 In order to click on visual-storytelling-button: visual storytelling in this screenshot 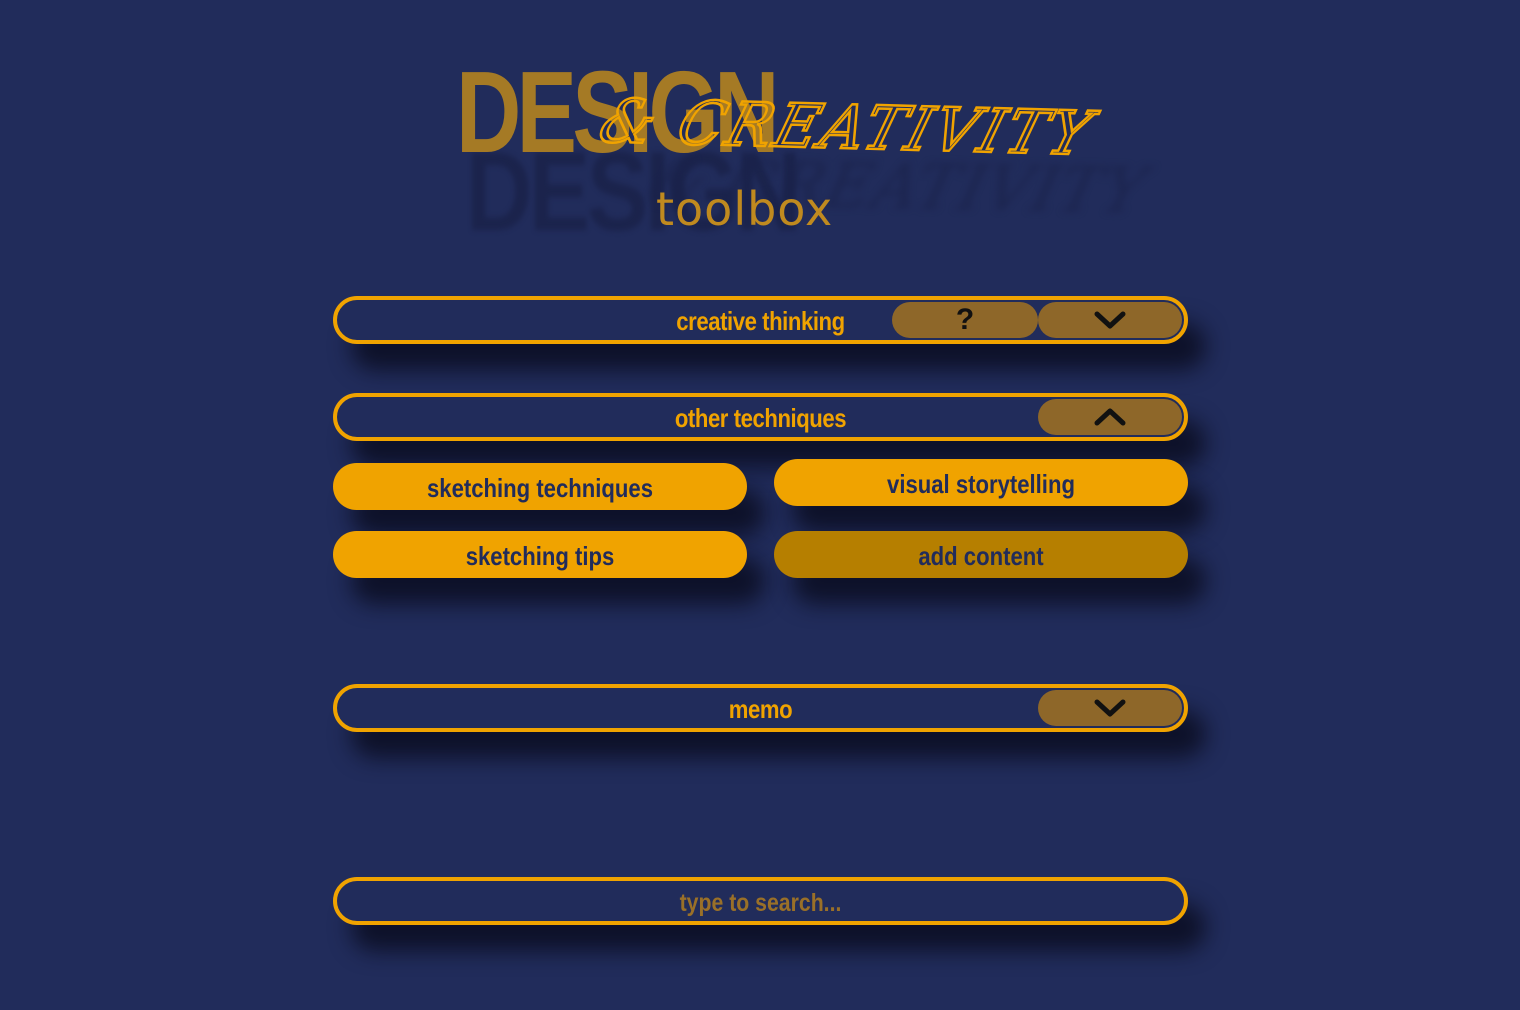, I will do `click(981, 482)`.